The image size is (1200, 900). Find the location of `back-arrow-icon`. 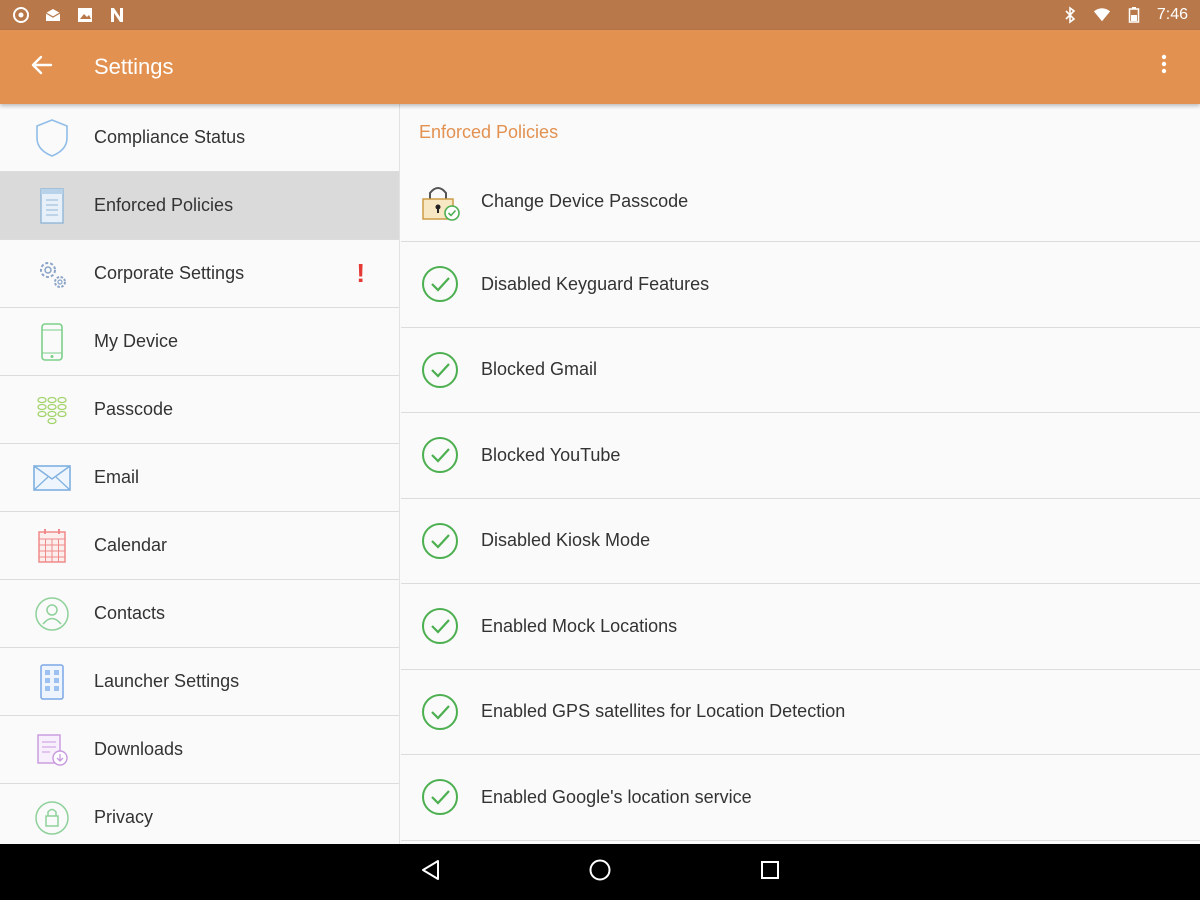

back-arrow-icon is located at coordinates (42, 67).